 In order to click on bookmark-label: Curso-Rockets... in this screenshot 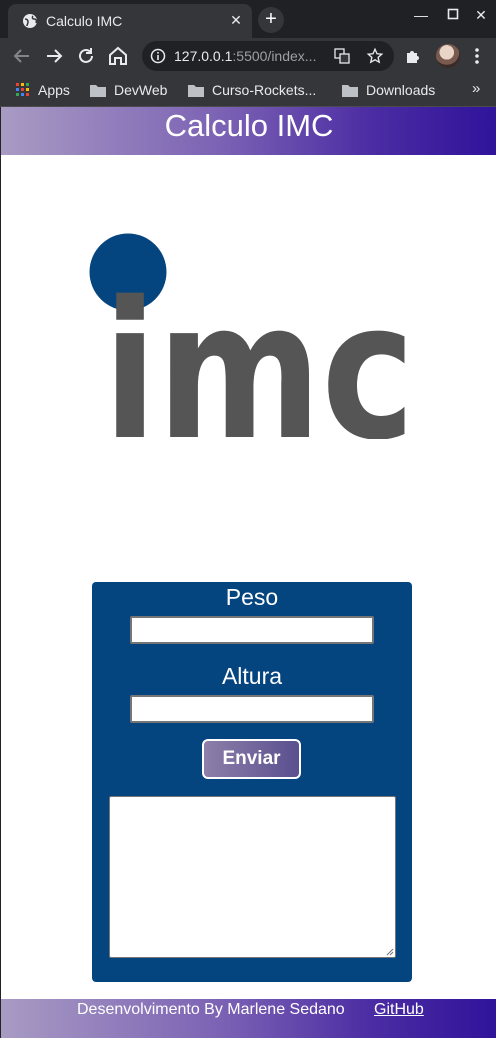, I will do `click(264, 90)`.